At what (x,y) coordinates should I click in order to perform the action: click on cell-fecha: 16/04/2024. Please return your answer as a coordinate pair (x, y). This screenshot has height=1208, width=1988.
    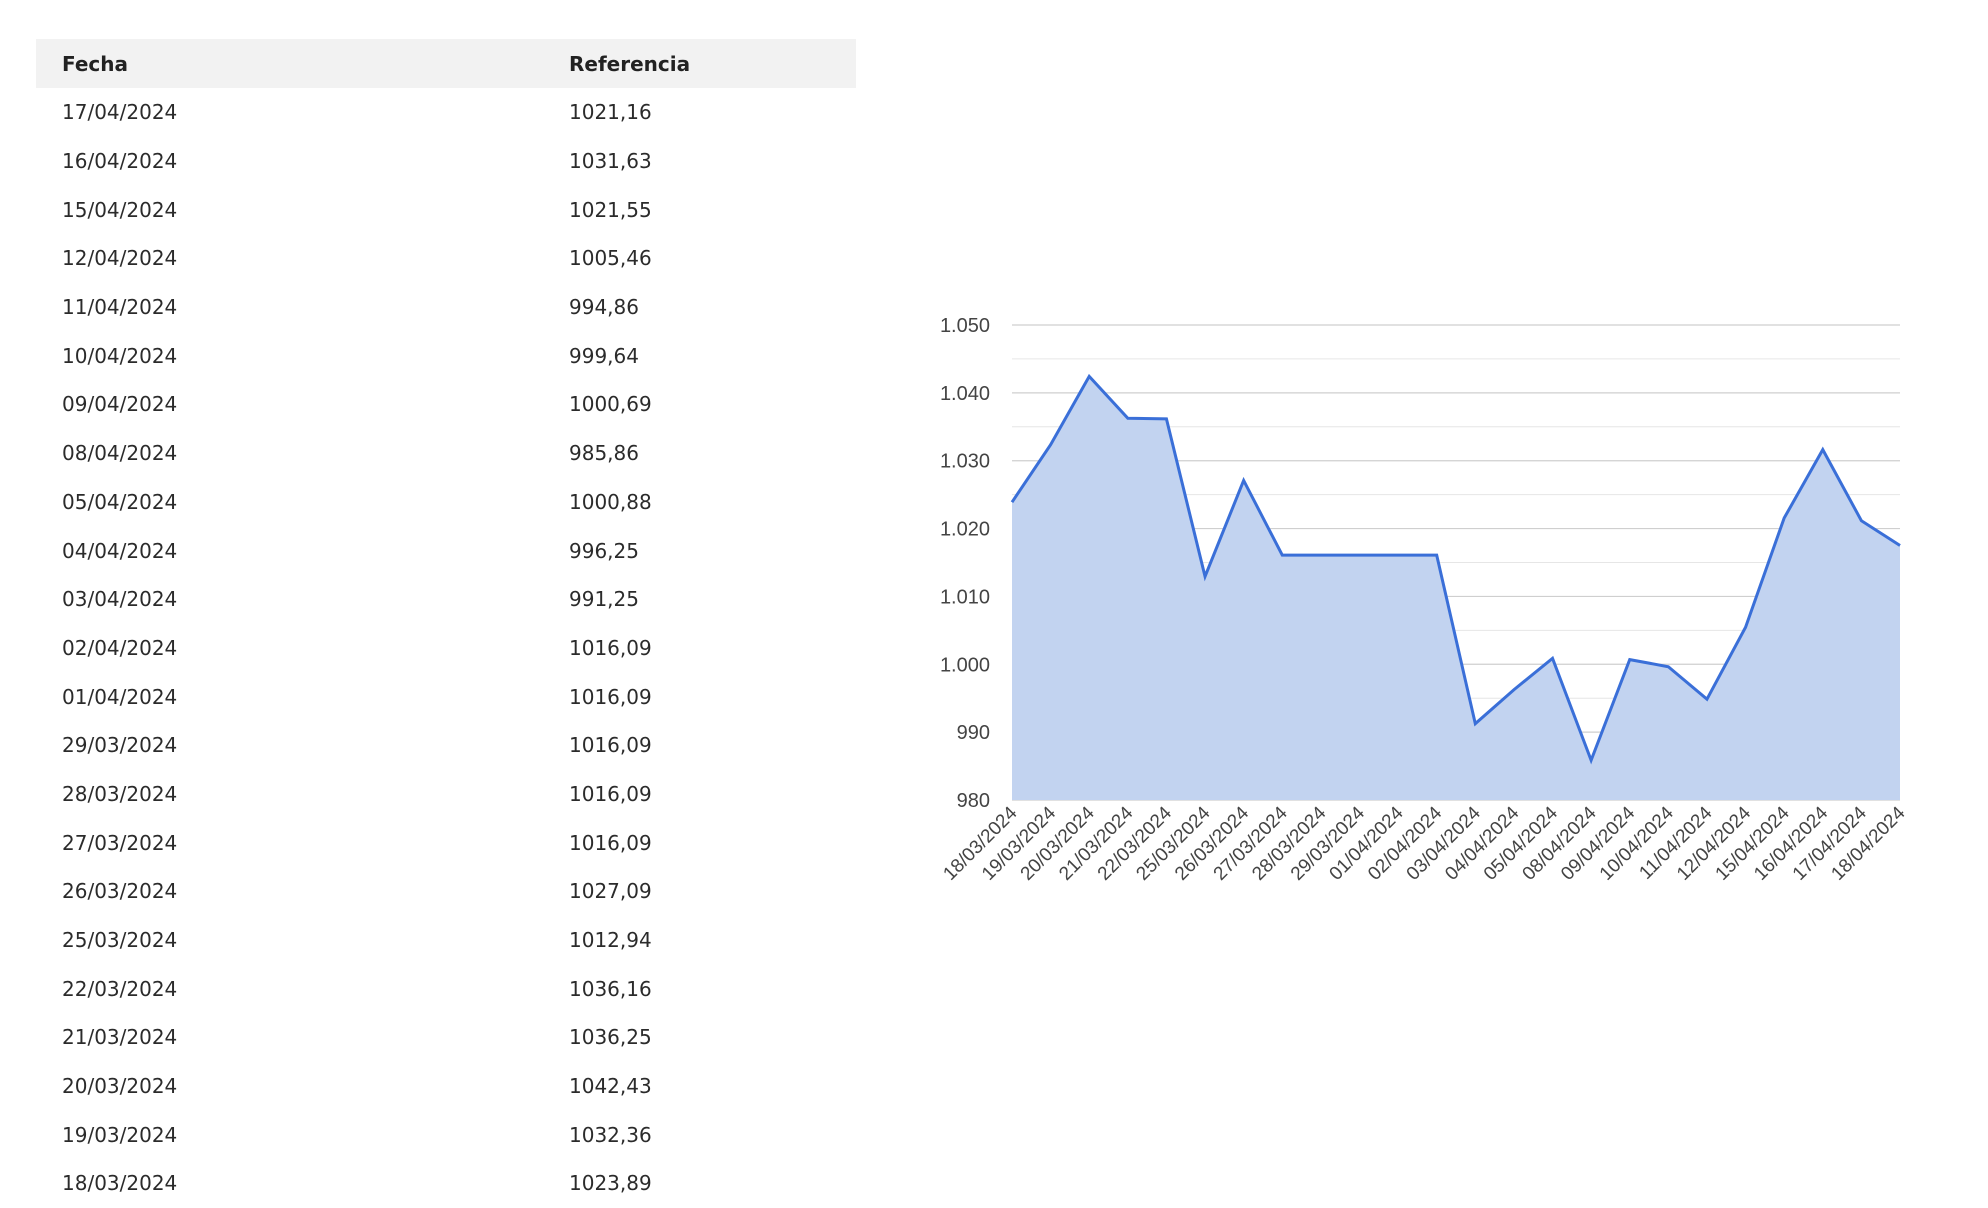
    Looking at the image, I should click on (120, 161).